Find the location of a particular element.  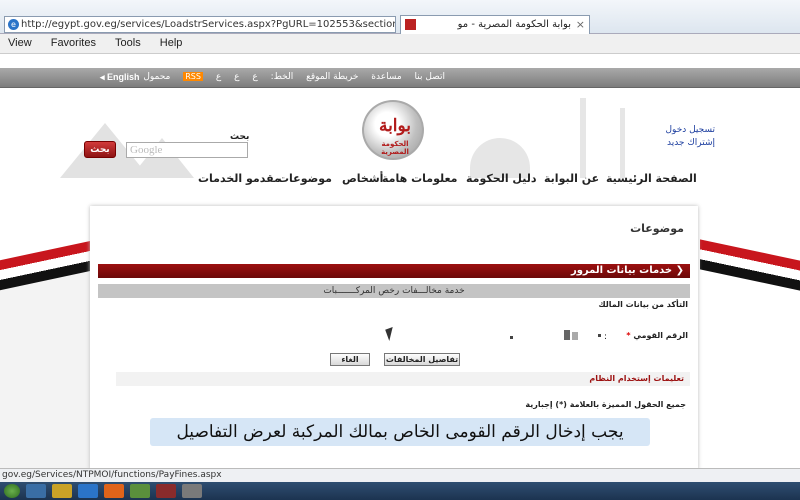

nav-important-info: معلومات هامة is located at coordinates (419, 178).